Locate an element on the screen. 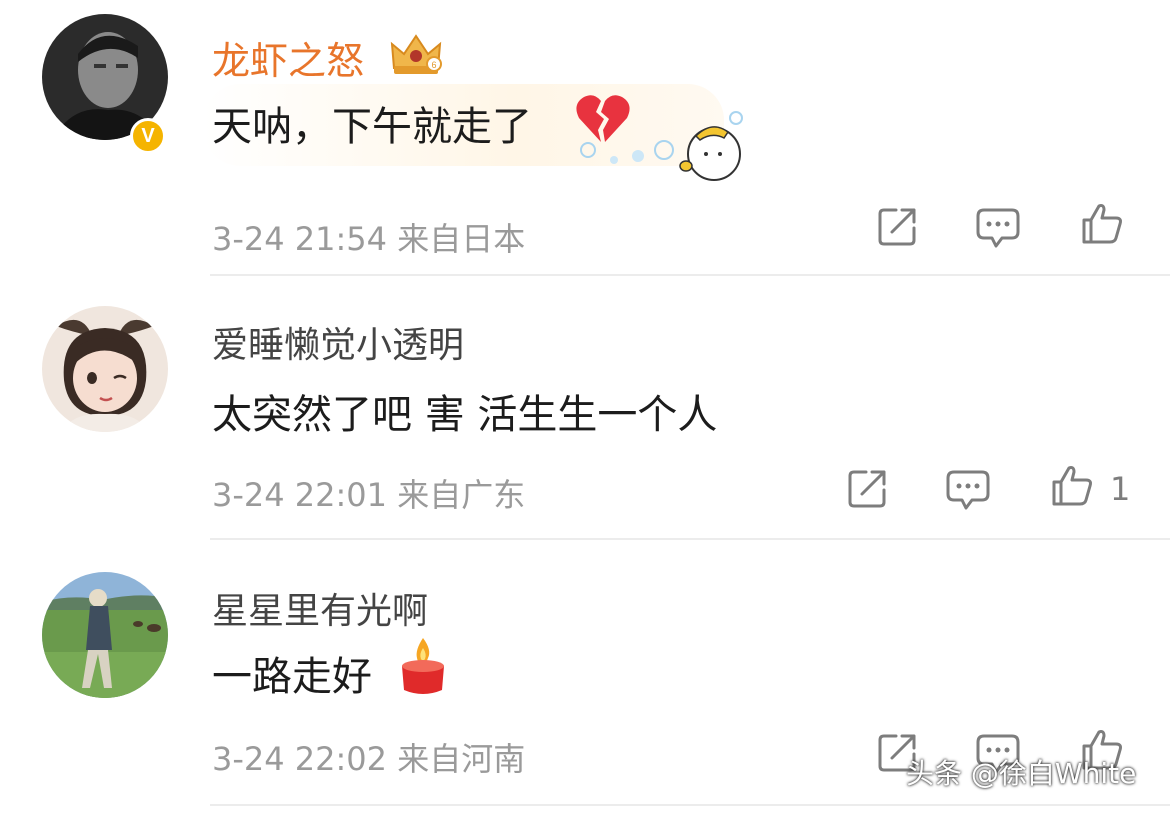 Image resolution: width=1170 pixels, height=837 pixels. svg-text: 6 is located at coordinates (433, 65).